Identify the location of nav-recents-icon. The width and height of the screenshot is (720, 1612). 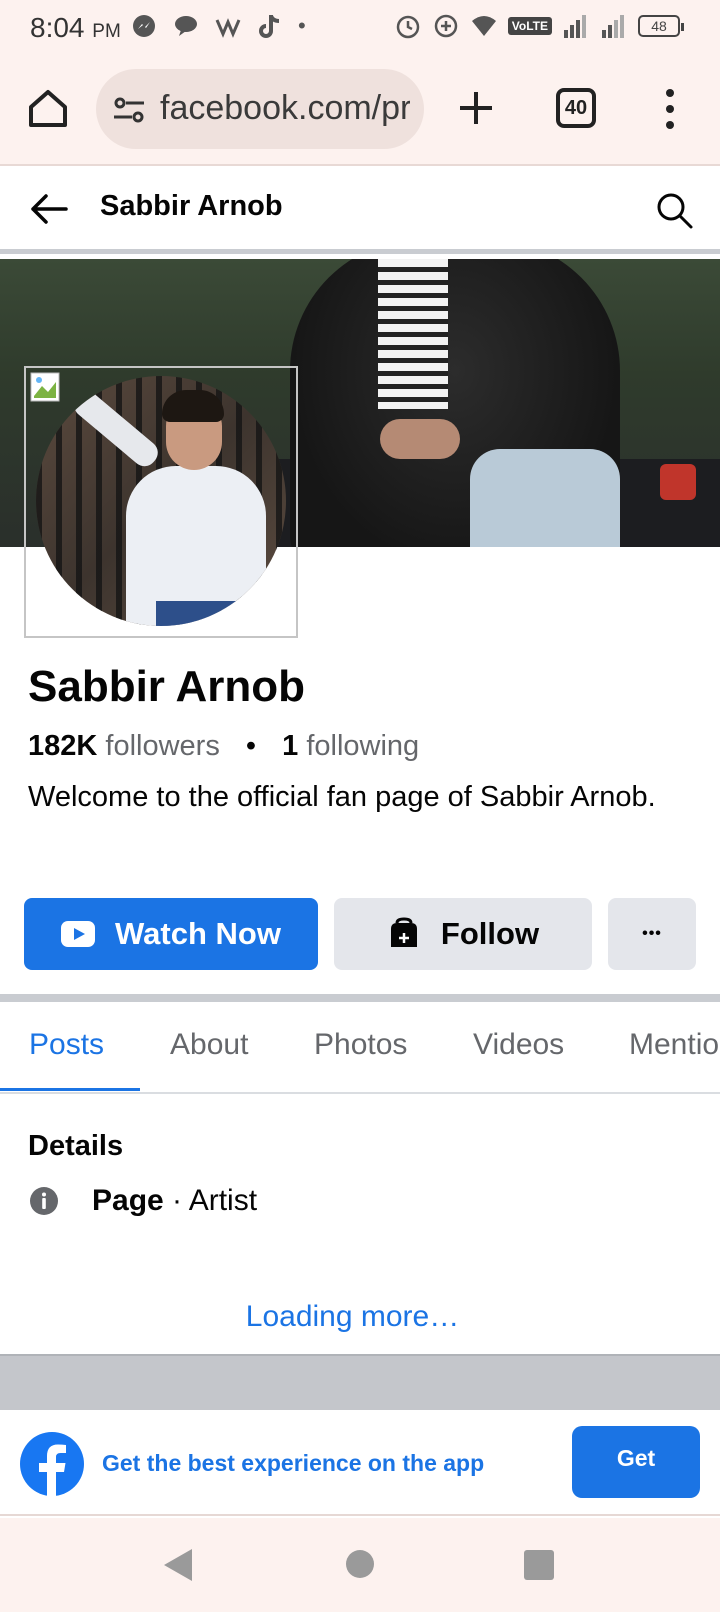
(539, 1565).